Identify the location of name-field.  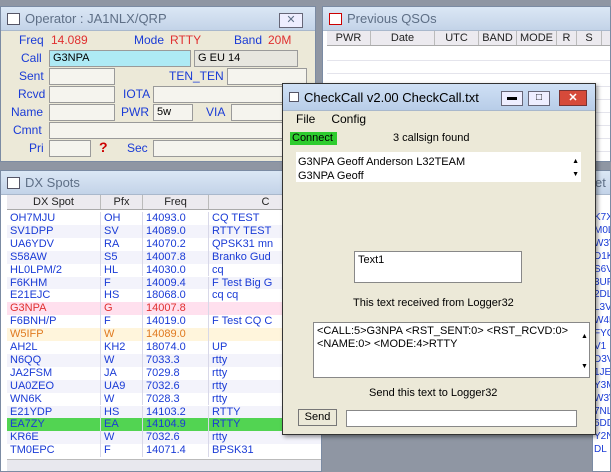
(82, 112).